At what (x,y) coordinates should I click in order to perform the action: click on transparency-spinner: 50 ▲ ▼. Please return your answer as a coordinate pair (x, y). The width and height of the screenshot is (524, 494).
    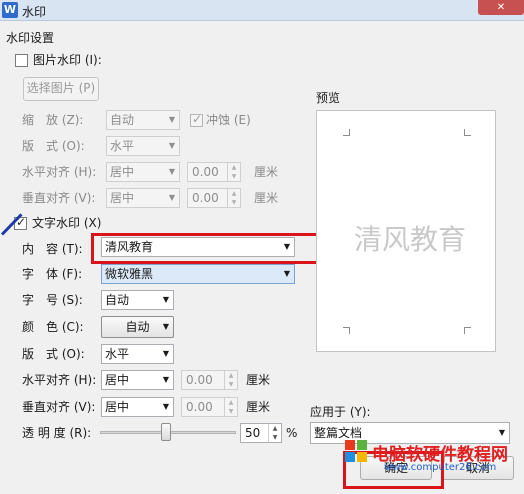
    Looking at the image, I should click on (261, 433).